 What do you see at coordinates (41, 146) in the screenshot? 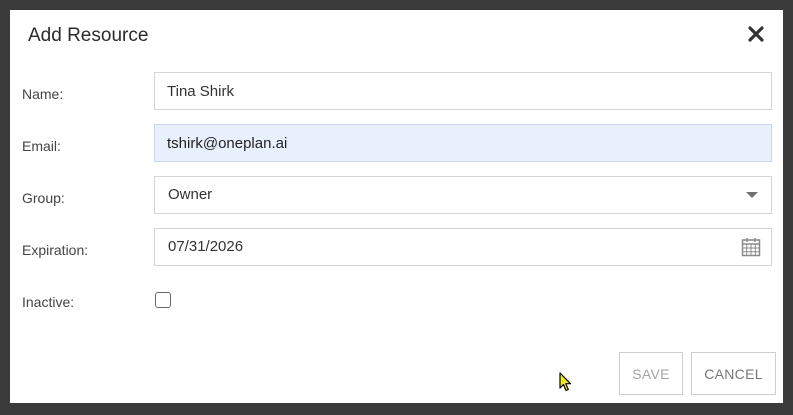
I see `email-label: Email:` at bounding box center [41, 146].